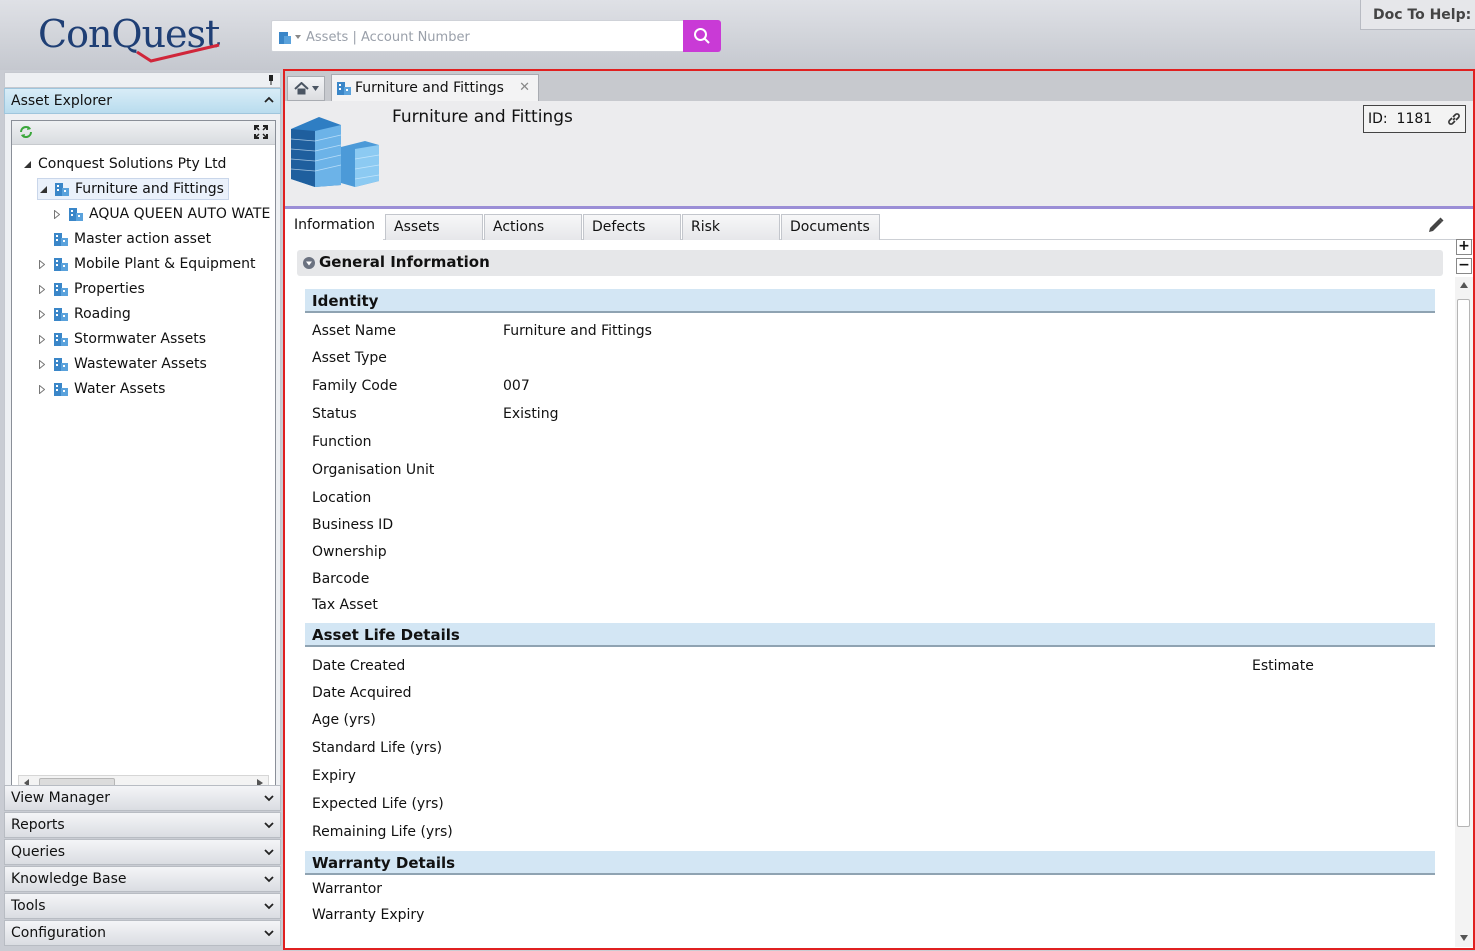 The image size is (1475, 951). I want to click on tab-furniture-and-fittings: Furniture and Fittings ✕, so click(435, 87).